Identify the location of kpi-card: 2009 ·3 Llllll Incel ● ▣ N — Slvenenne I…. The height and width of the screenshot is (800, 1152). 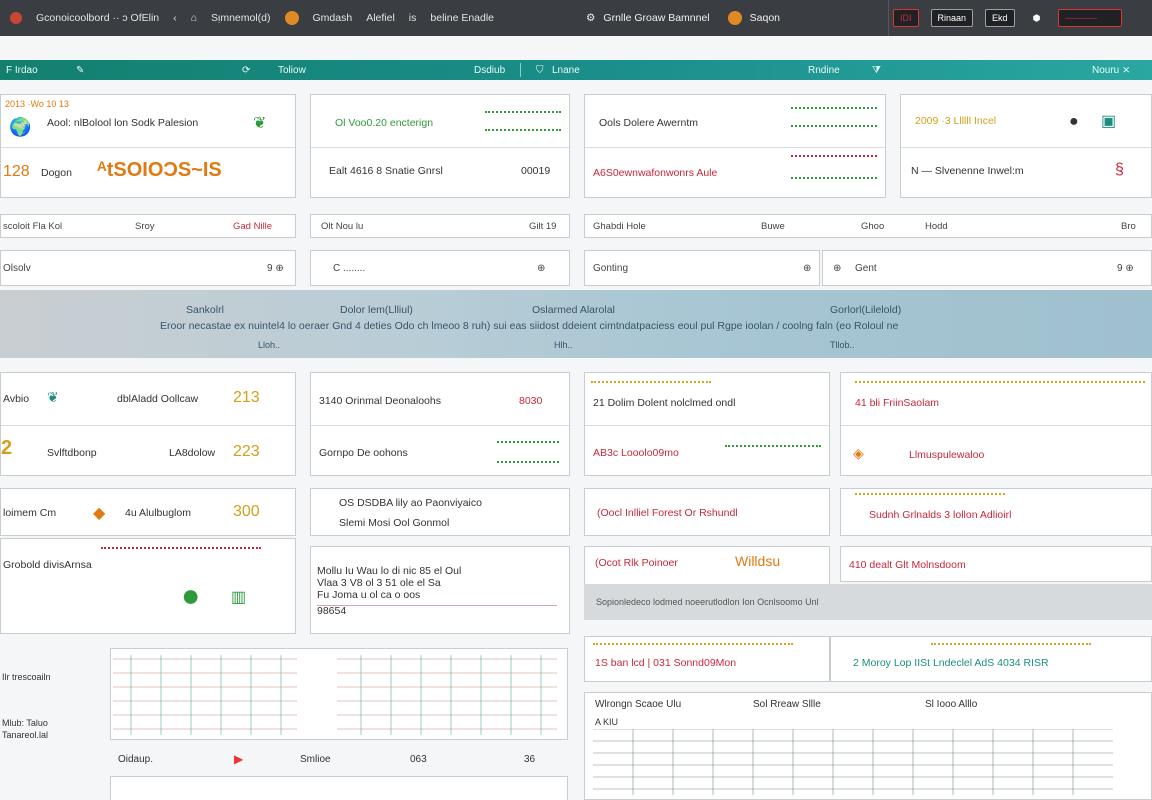
(1026, 146).